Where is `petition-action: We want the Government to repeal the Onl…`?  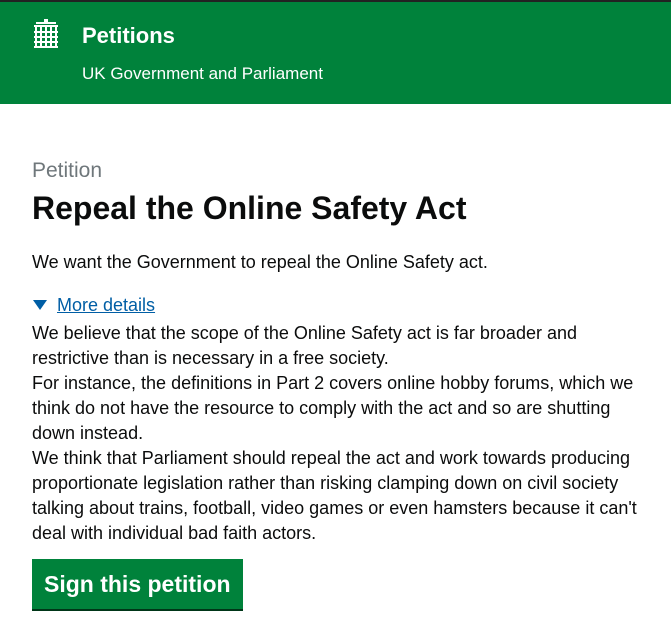 petition-action: We want the Government to repeal the Onl… is located at coordinates (260, 262).